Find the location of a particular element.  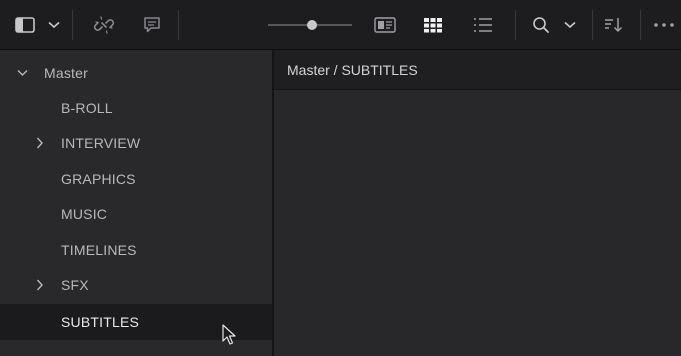

more-options-button is located at coordinates (664, 25).